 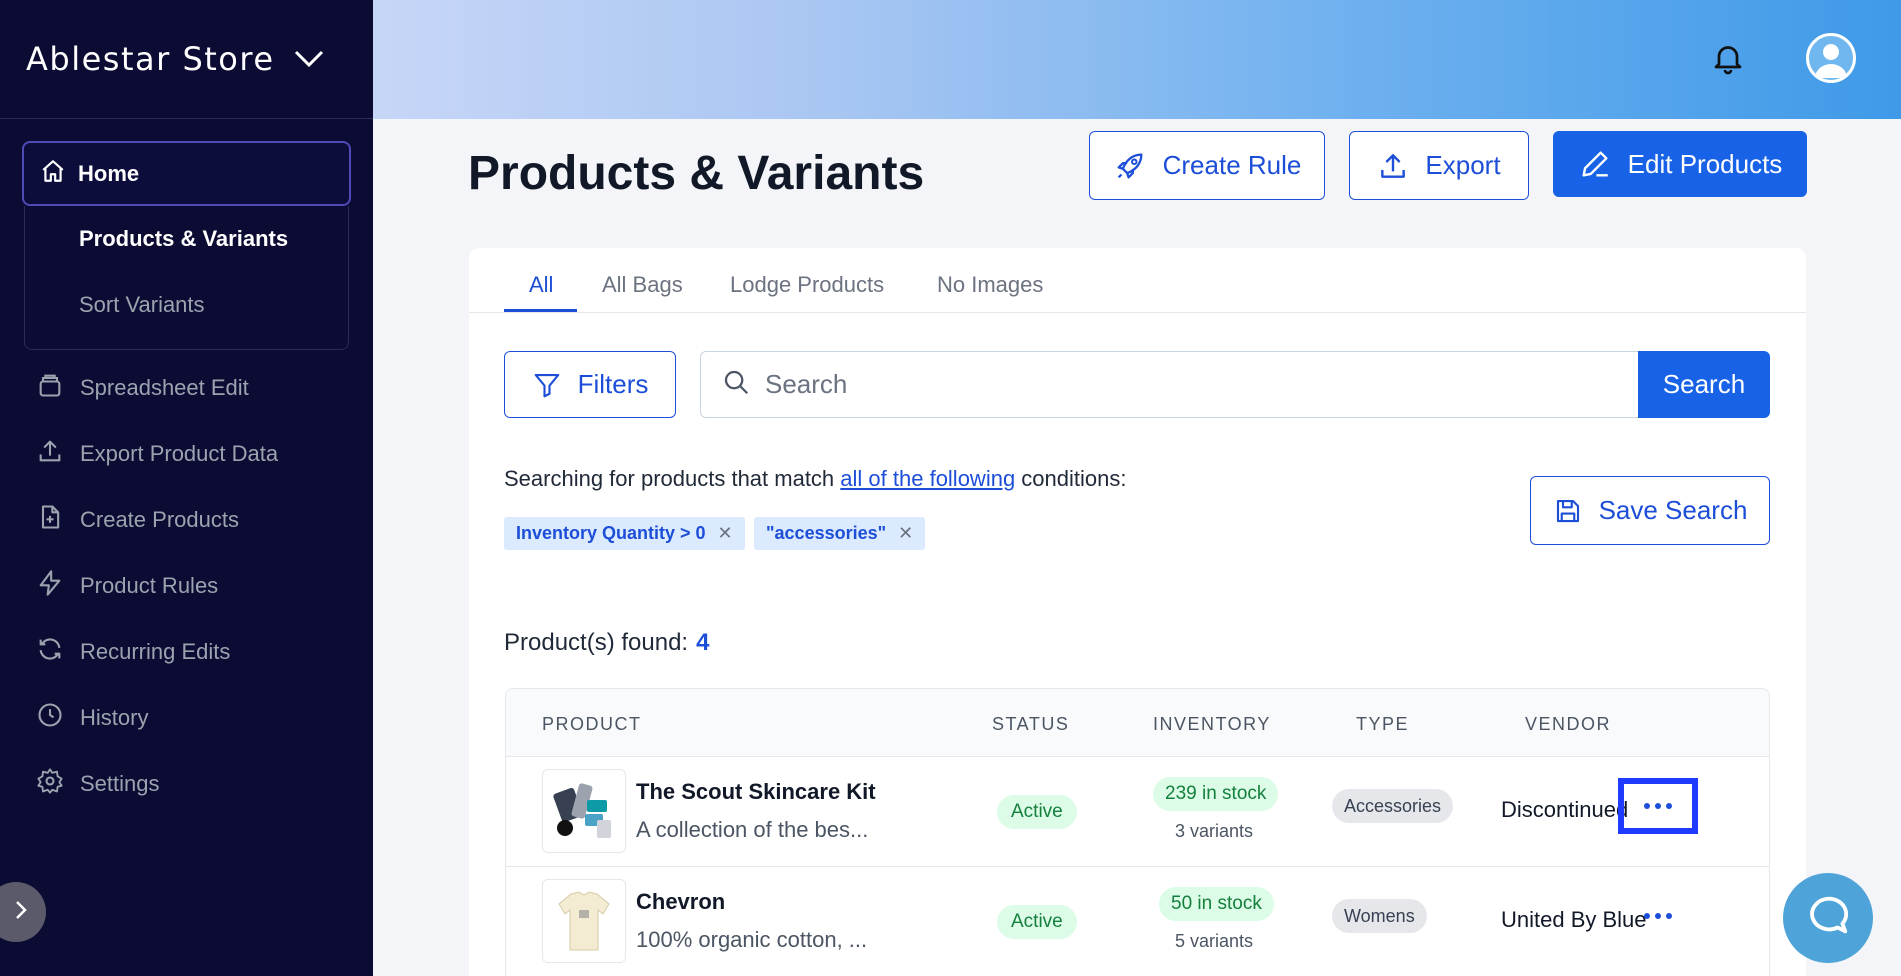 I want to click on sidebar-item-home: Home, so click(x=186, y=173).